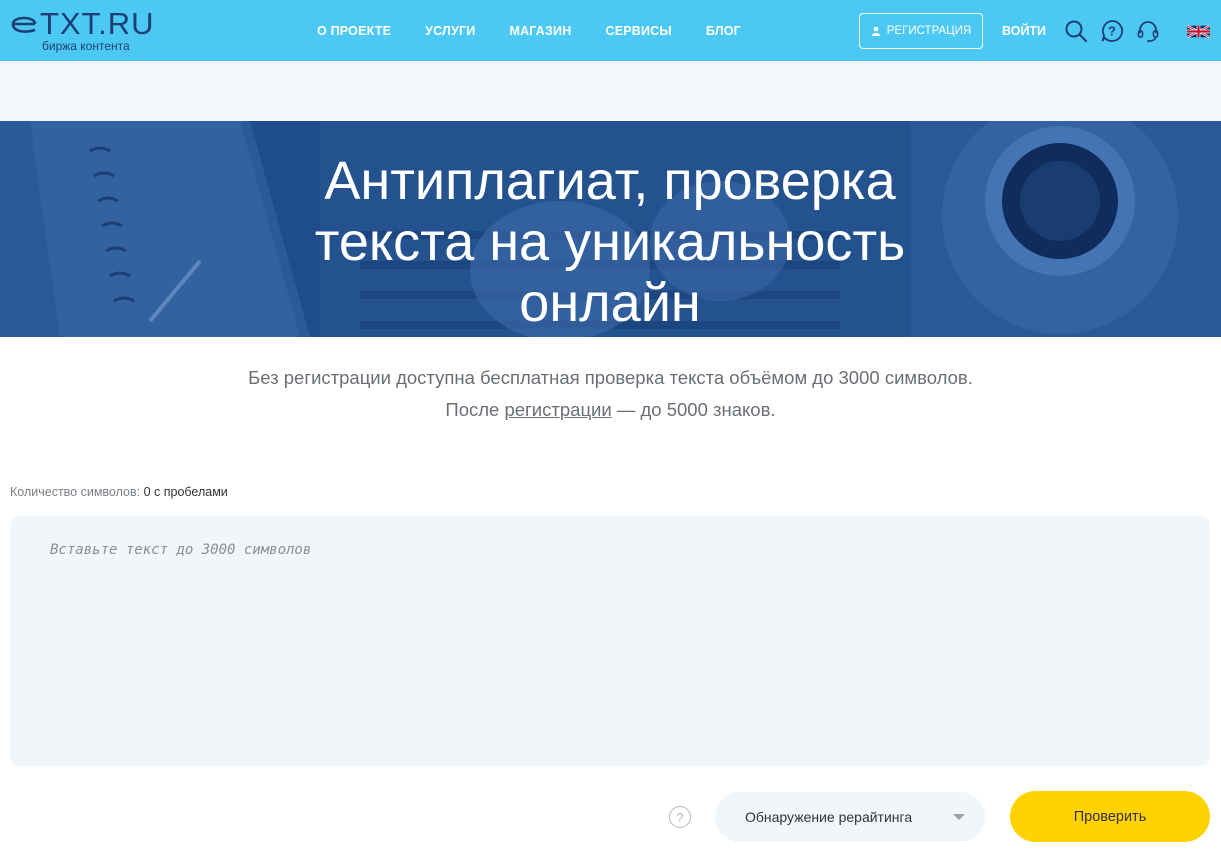  I want to click on register-button: РЕГИСТРАЦИЯ, so click(921, 31).